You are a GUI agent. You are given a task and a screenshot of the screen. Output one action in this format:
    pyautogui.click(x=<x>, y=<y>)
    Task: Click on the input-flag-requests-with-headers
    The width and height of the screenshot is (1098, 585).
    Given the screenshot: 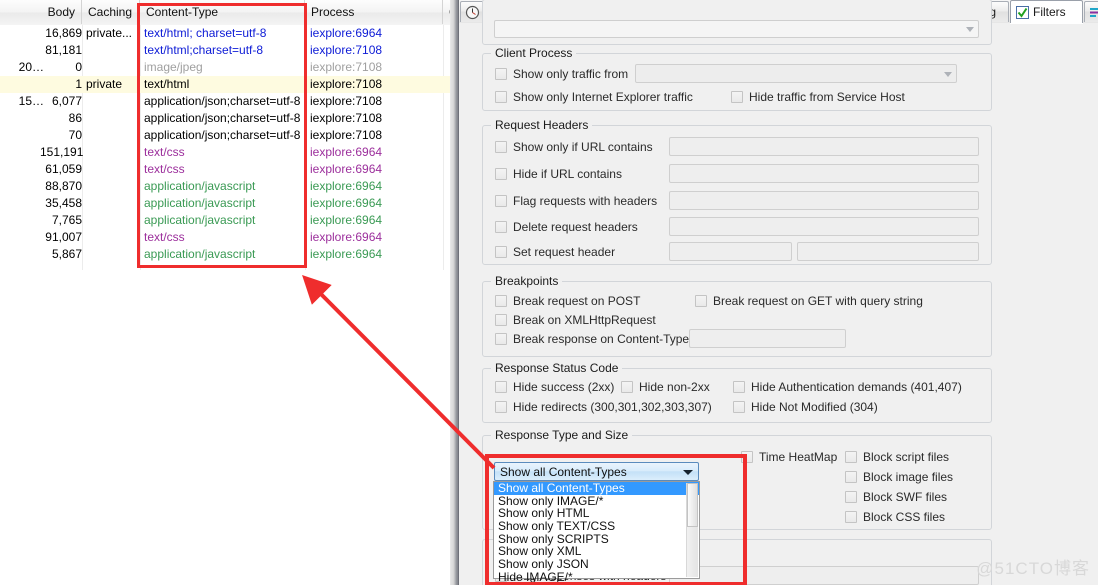 What is the action you would take?
    pyautogui.click(x=824, y=200)
    